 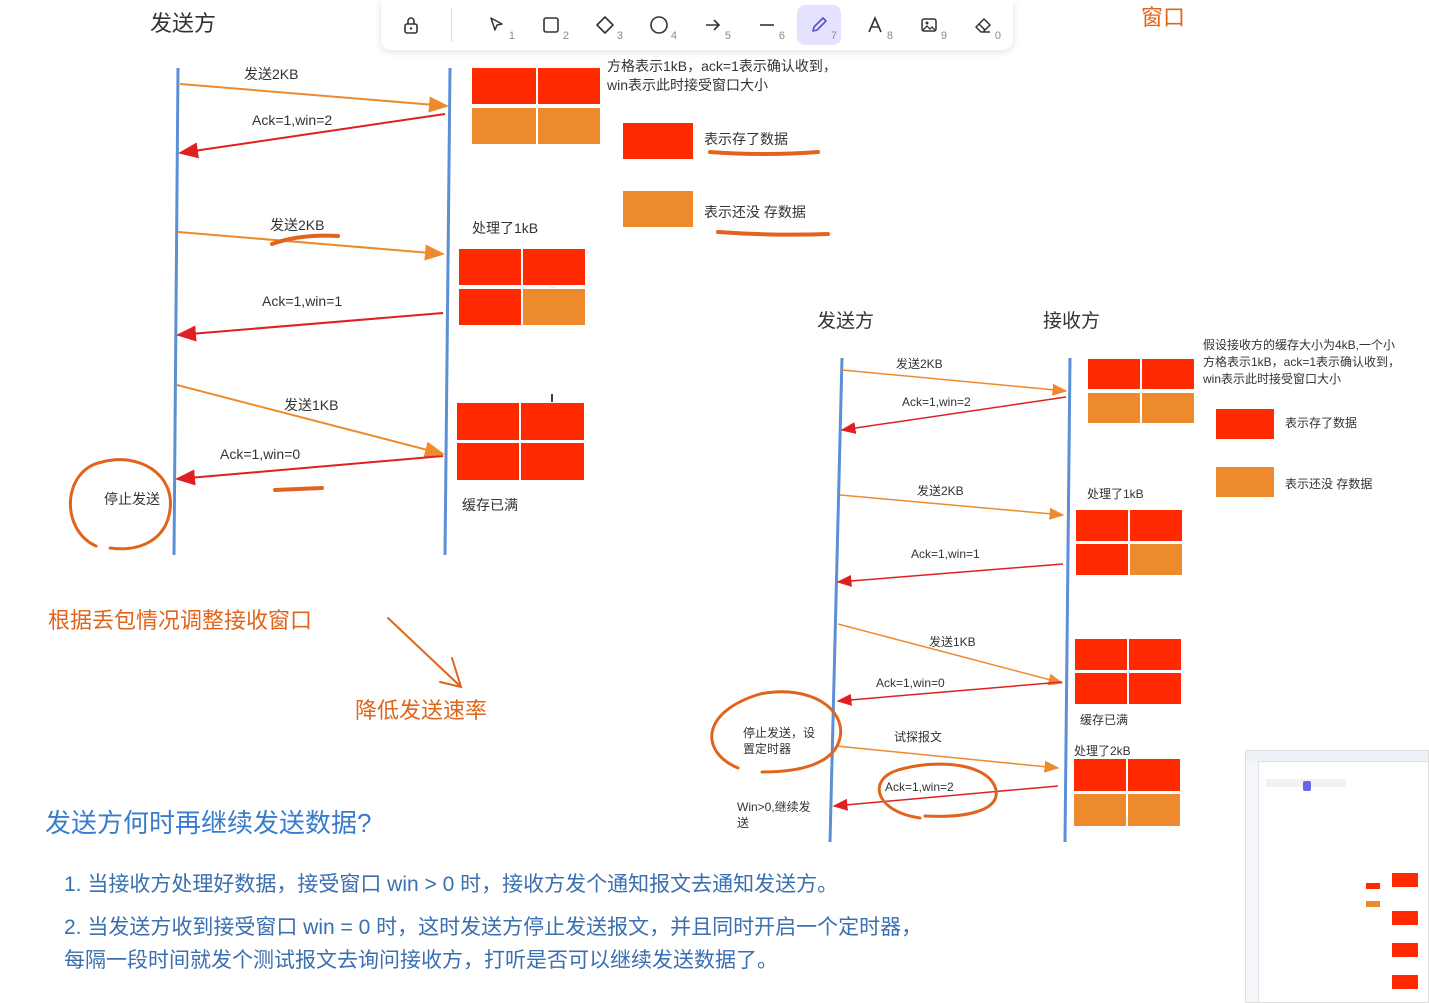 What do you see at coordinates (836, 600) in the screenshot?
I see `sender-lifeline-right` at bounding box center [836, 600].